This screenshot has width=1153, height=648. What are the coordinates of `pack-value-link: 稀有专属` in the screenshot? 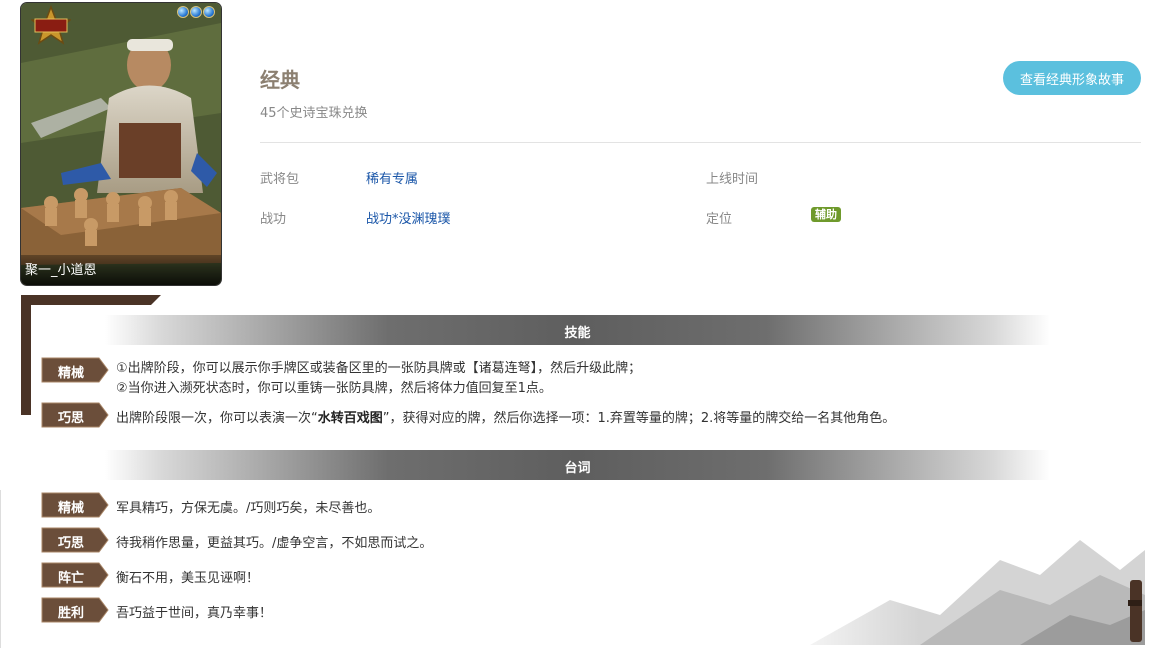 It's located at (392, 177).